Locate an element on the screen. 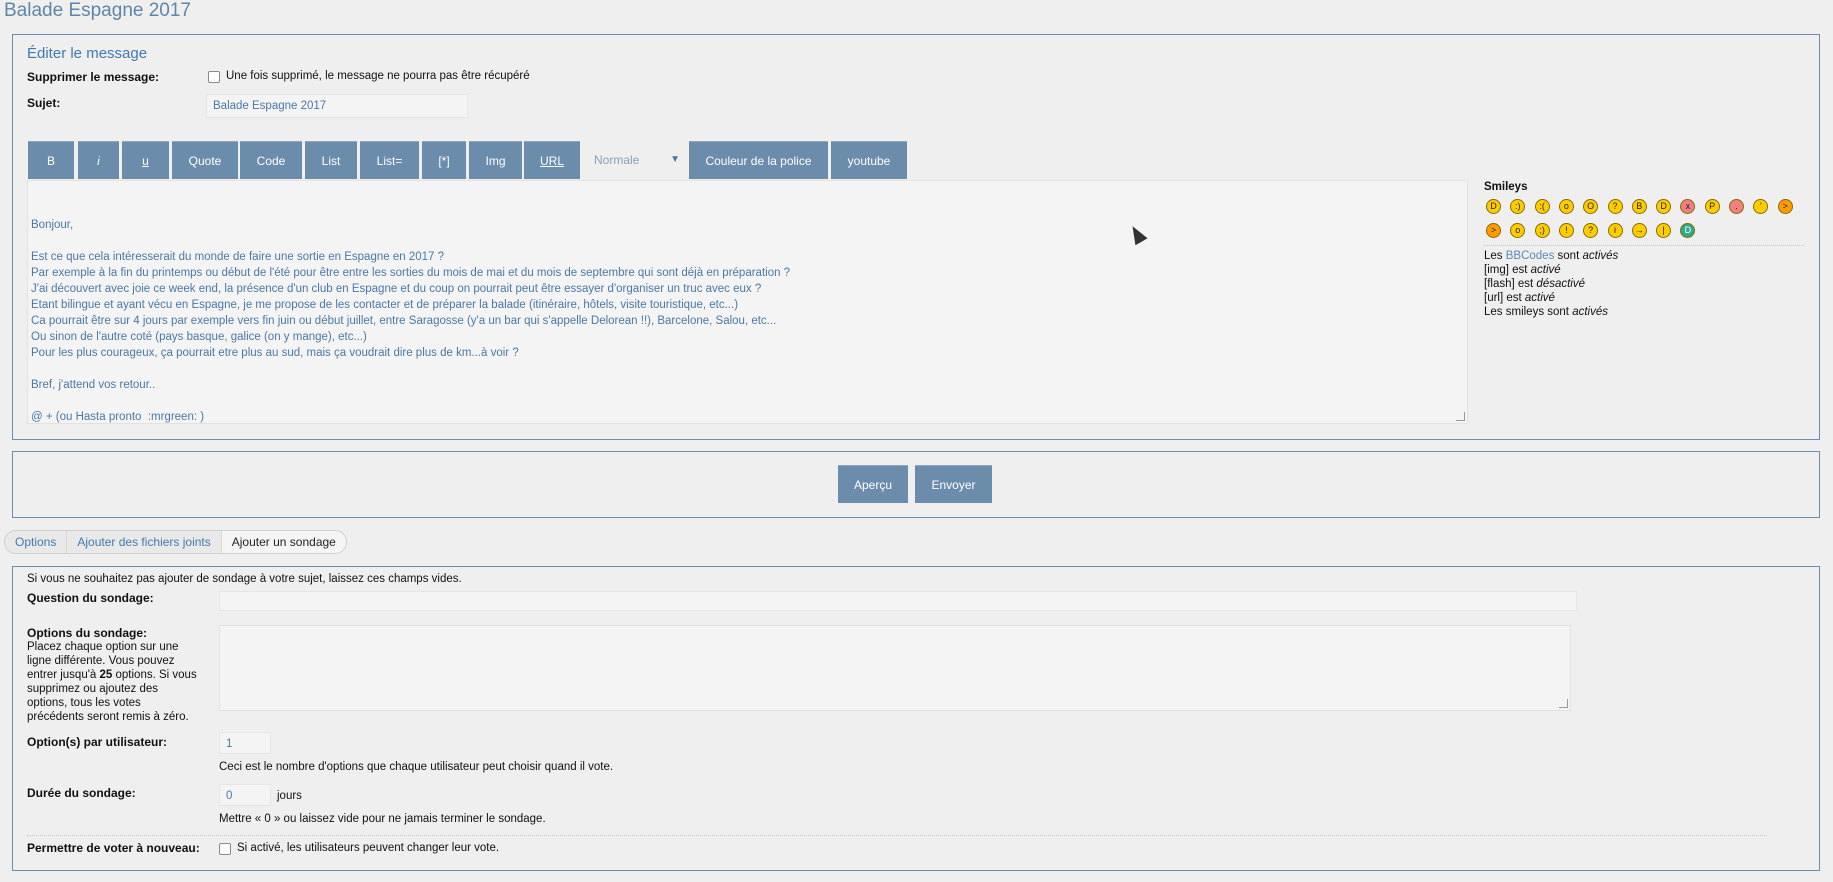 The image size is (1833, 882). list-numbered-button: List= is located at coordinates (389, 160).